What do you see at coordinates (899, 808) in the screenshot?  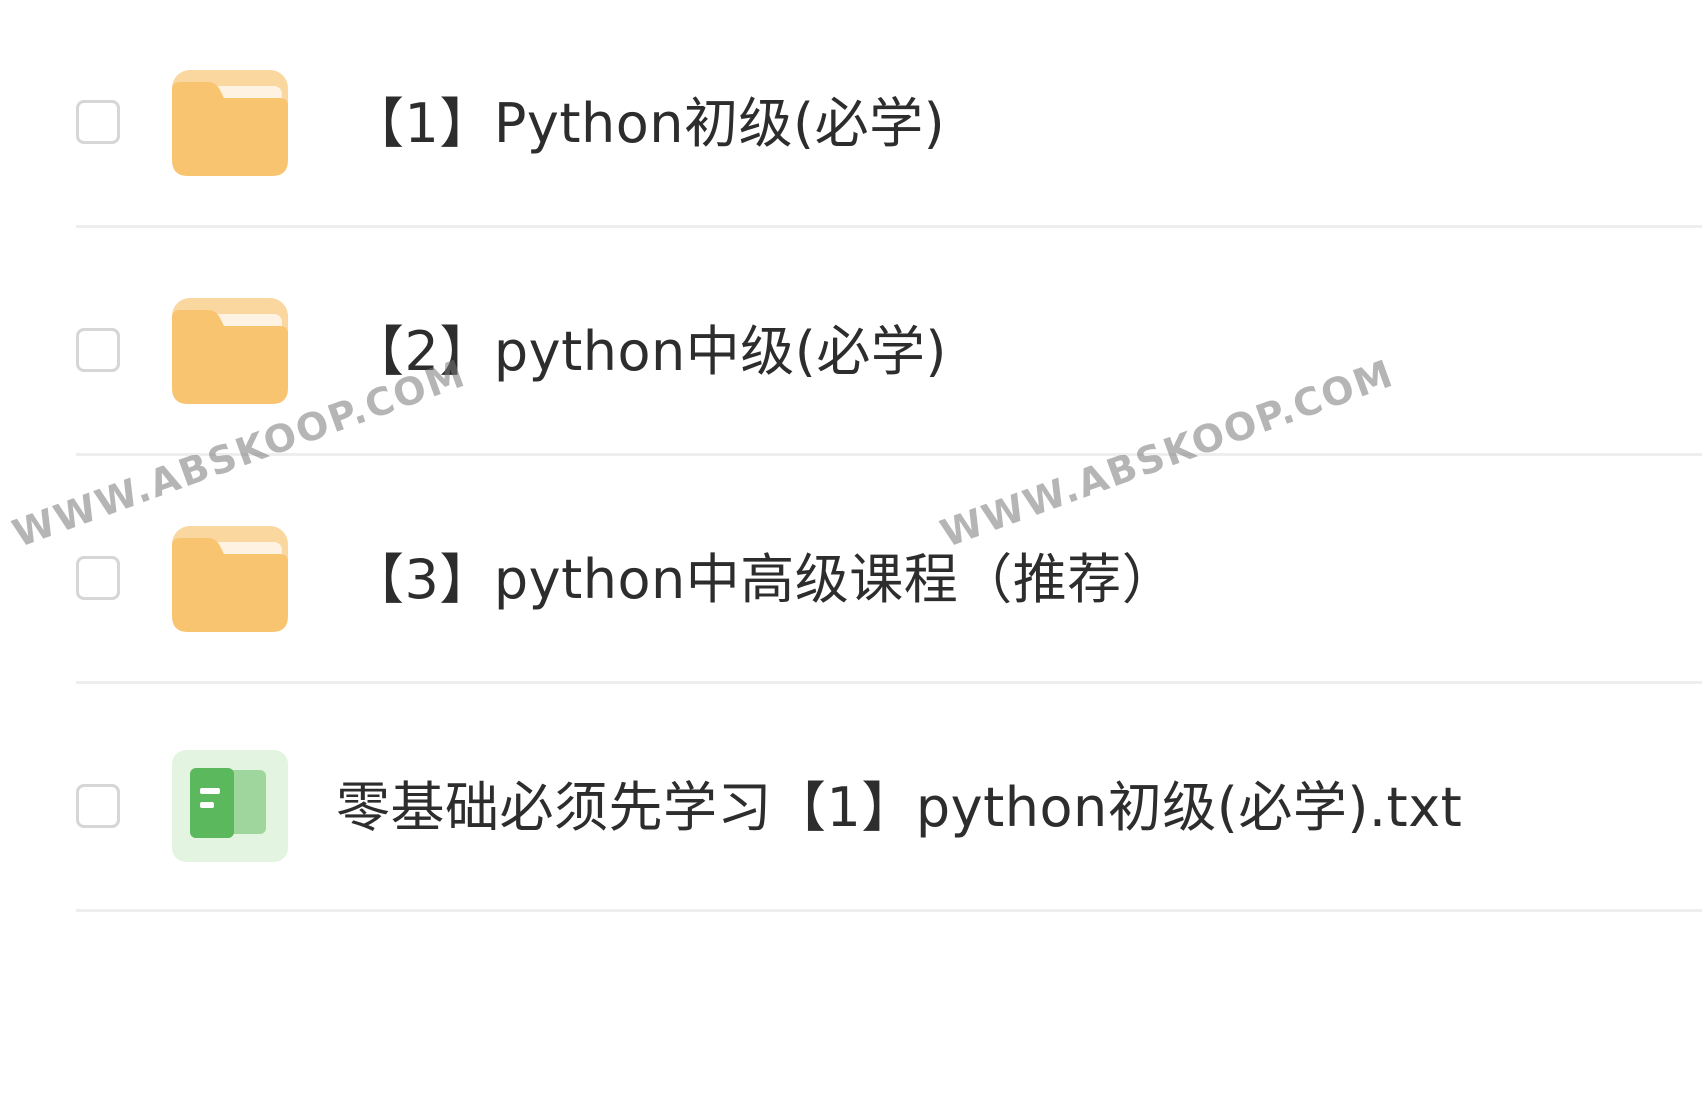 I see `file-name: 零基础必须先学习【1】python初级(必学).txt` at bounding box center [899, 808].